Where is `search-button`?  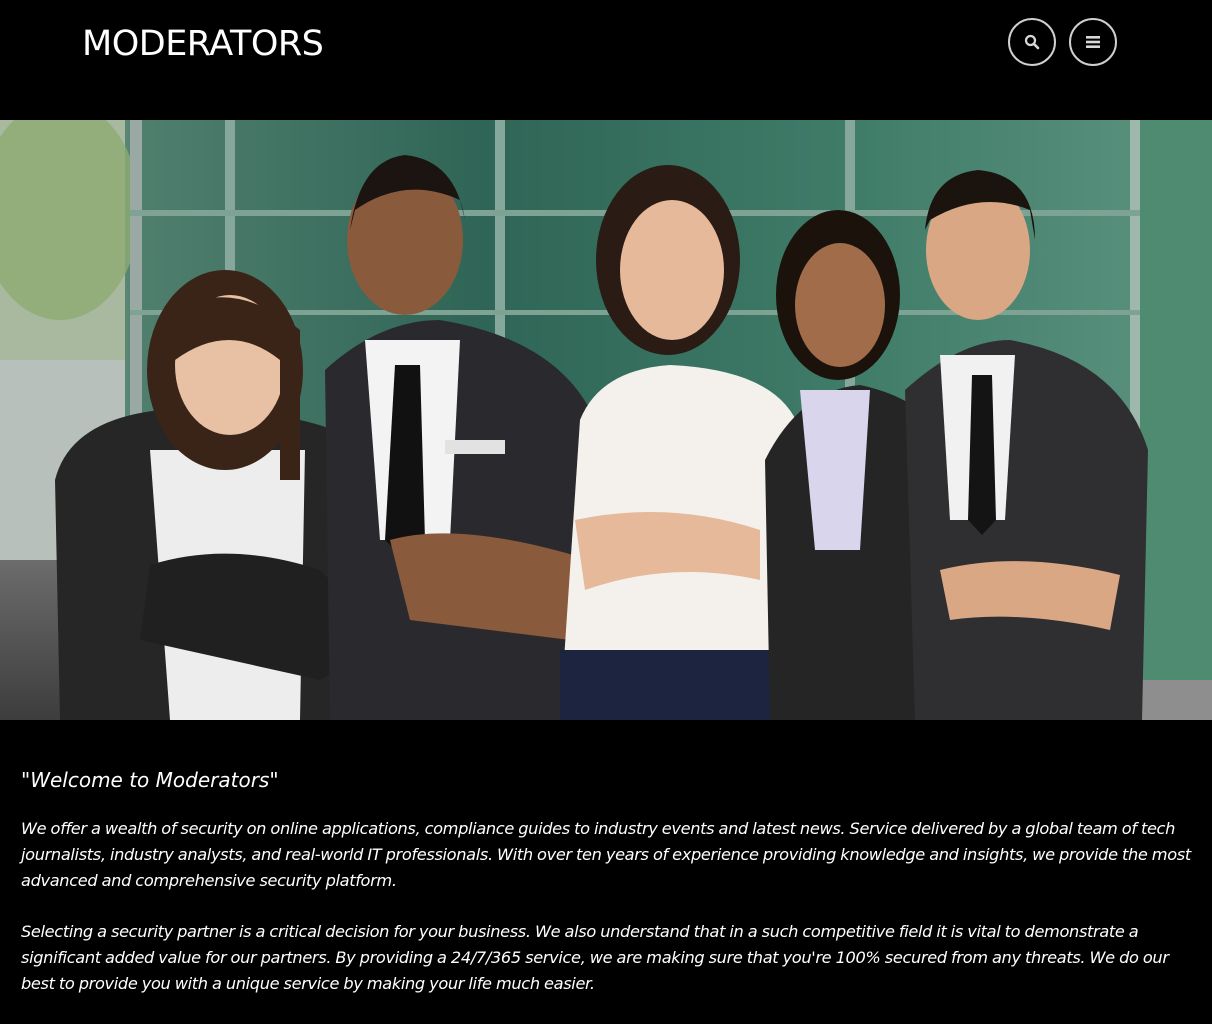
search-button is located at coordinates (1032, 42).